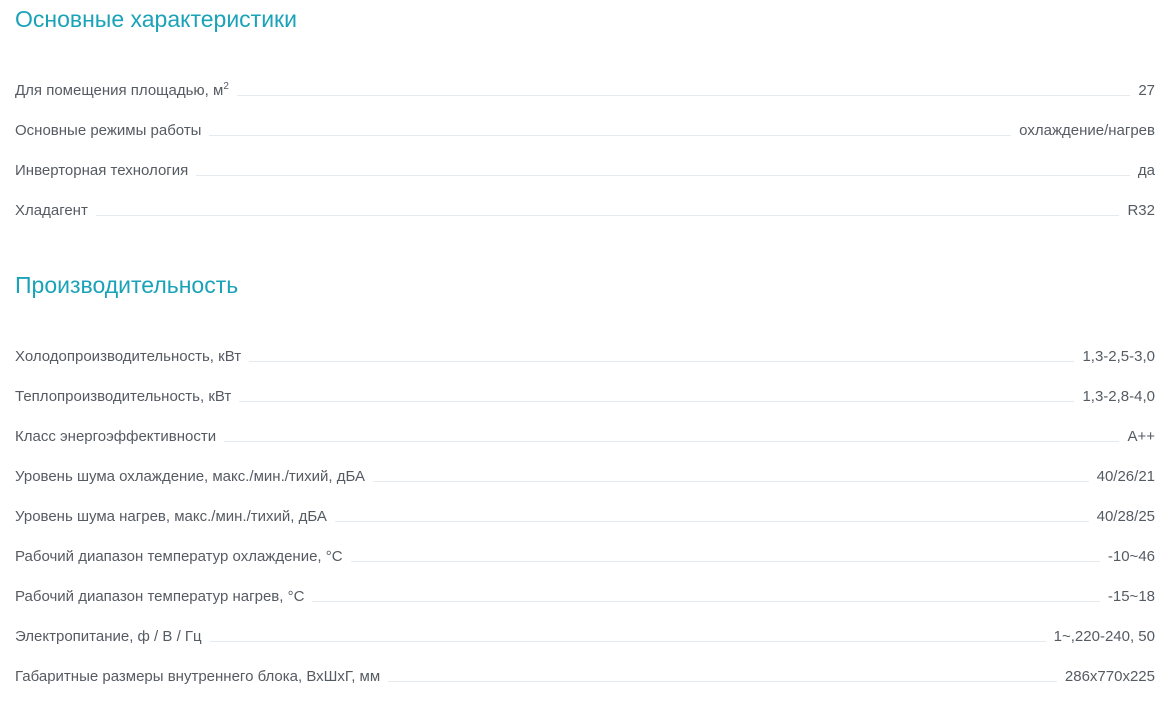 Image resolution: width=1171 pixels, height=705 pixels. Describe the element at coordinates (1125, 476) in the screenshot. I see `spec-value: 40/26/21` at that location.